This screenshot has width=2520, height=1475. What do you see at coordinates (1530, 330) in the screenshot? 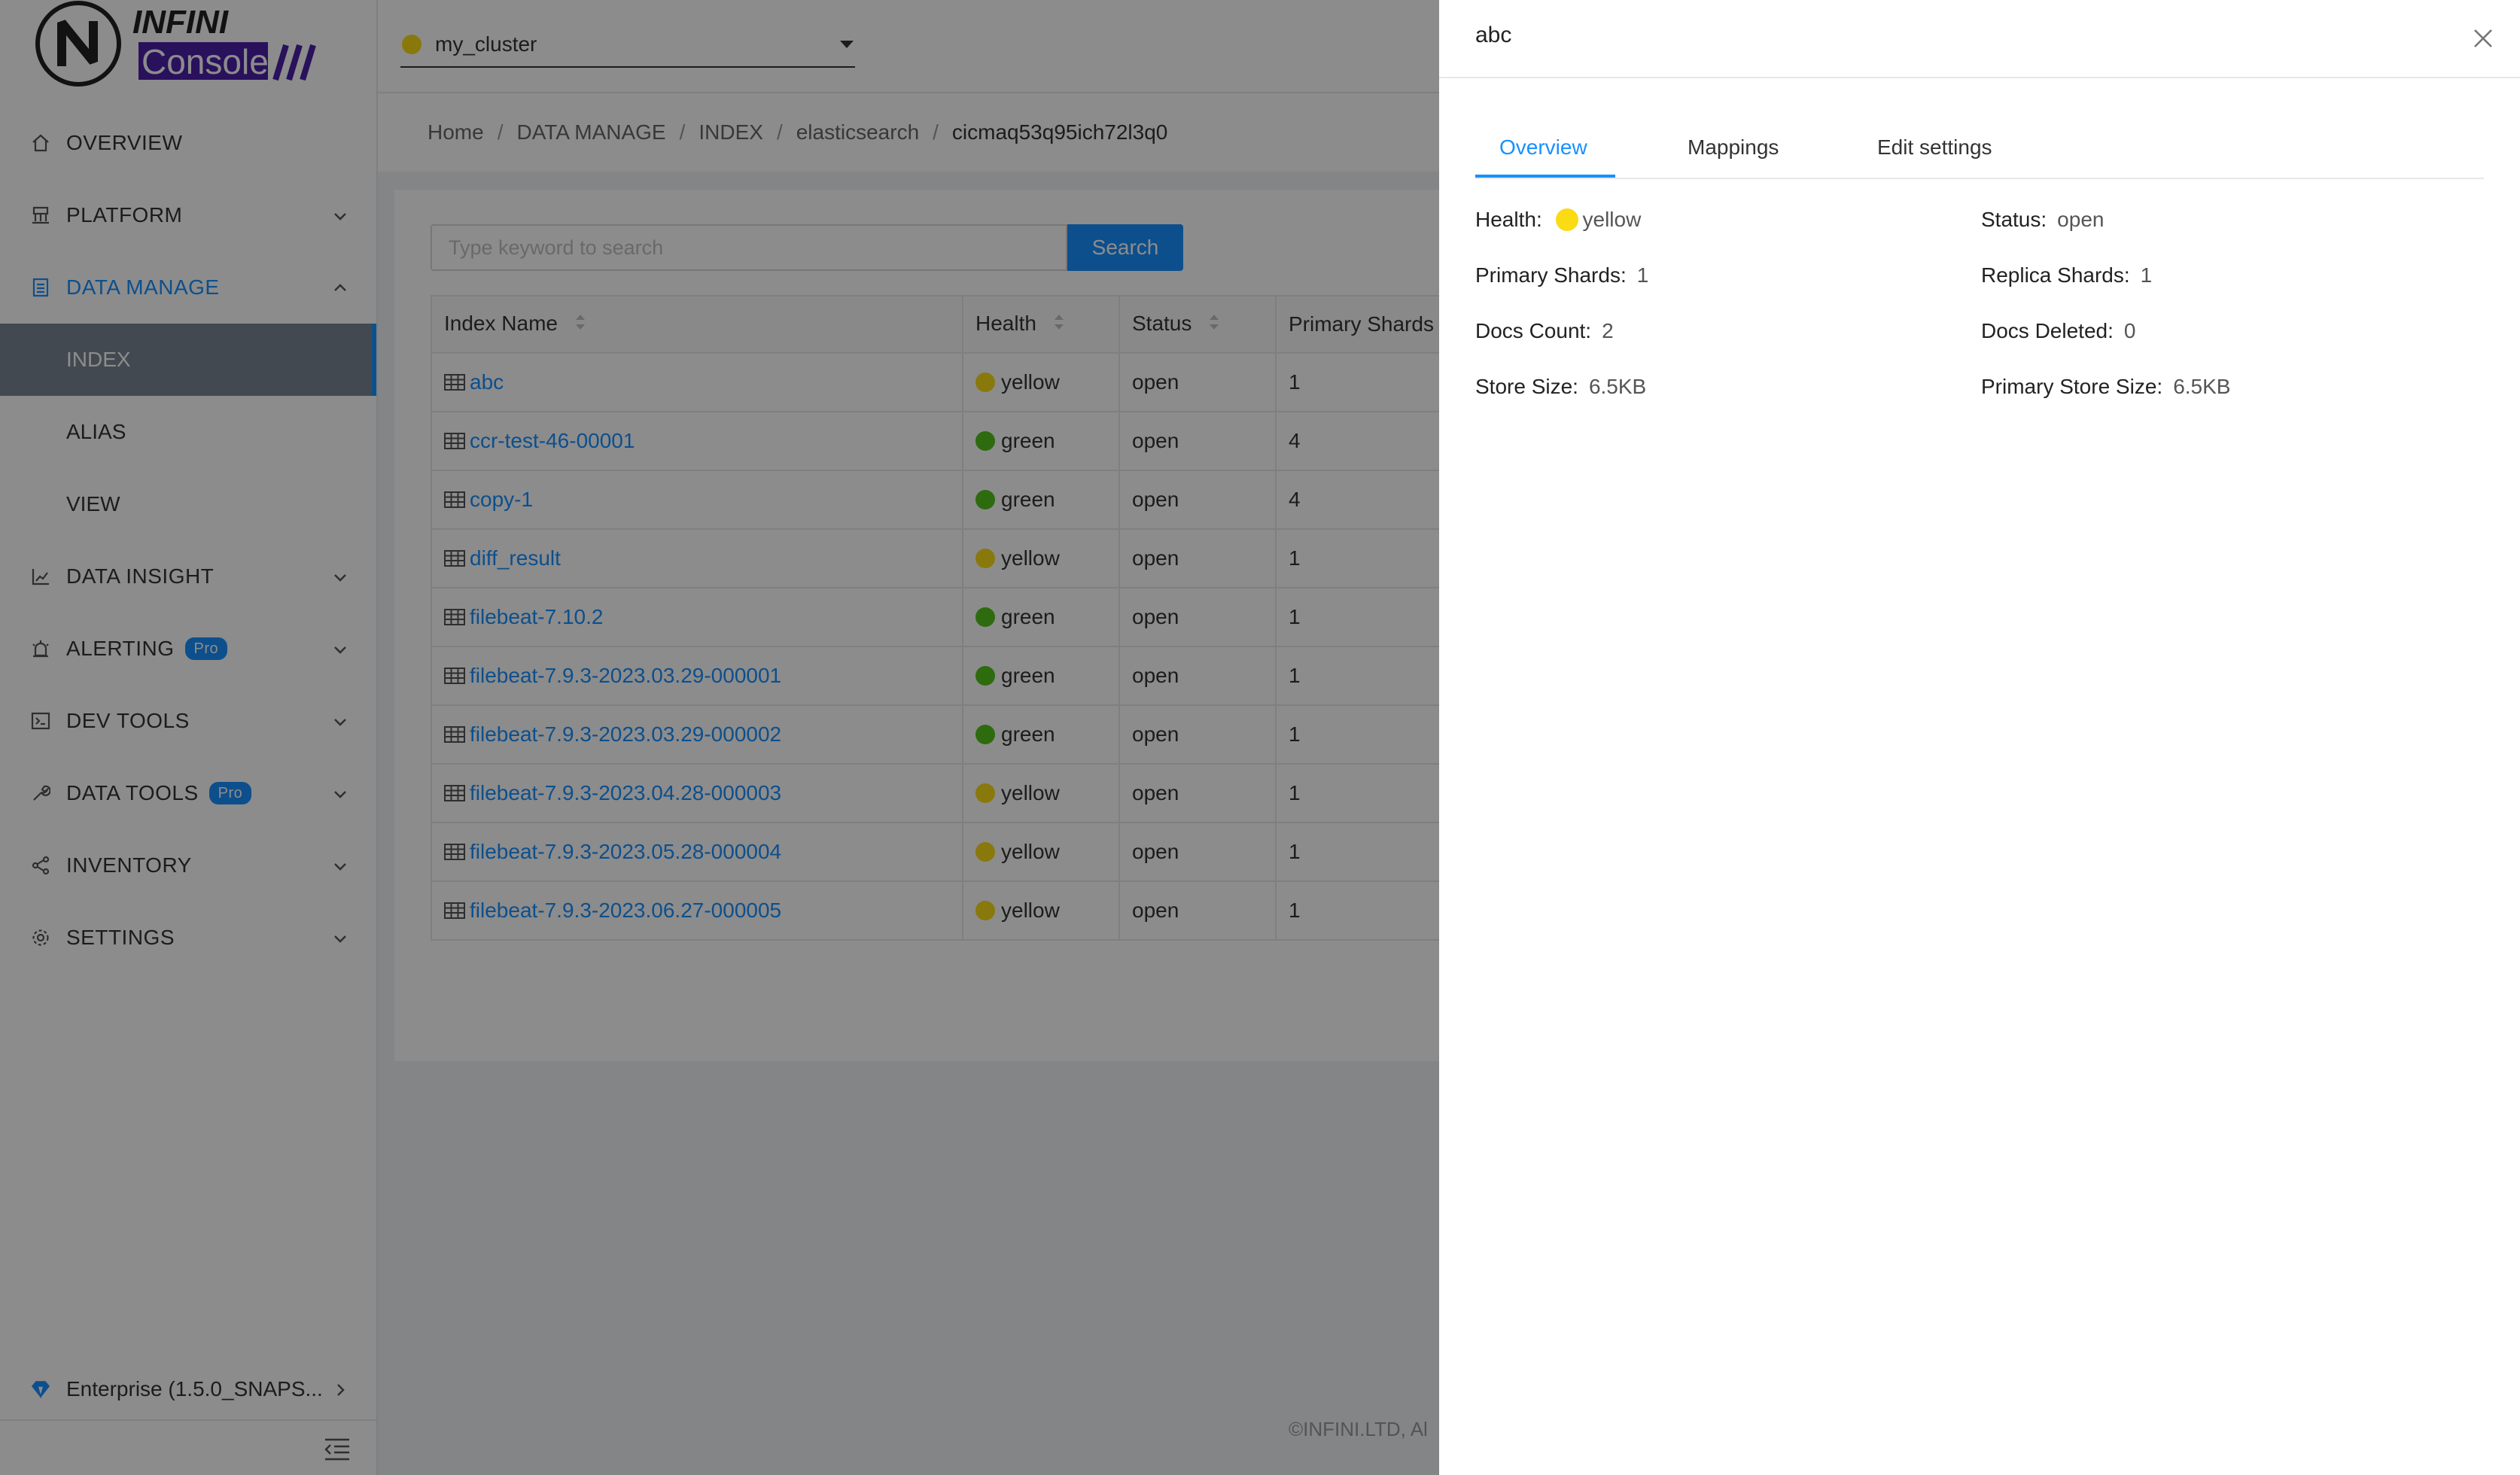
I see `field-label: Docs Count` at bounding box center [1530, 330].